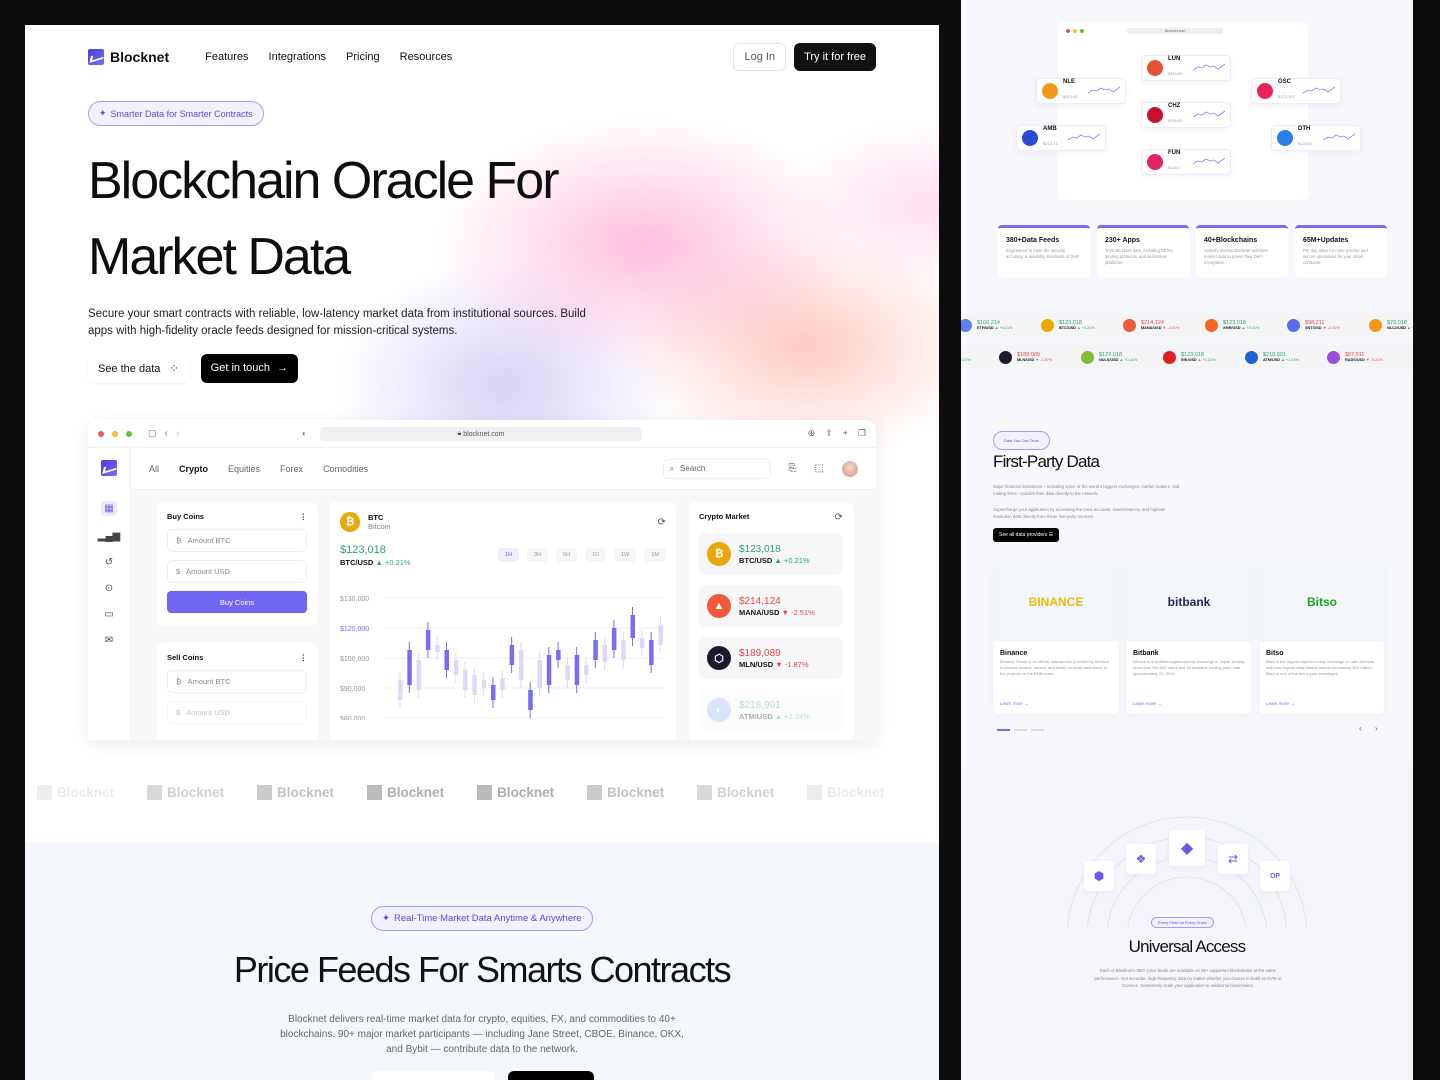 Image resolution: width=1440 pixels, height=1080 pixels. Describe the element at coordinates (1286, 96) in the screenshot. I see `token-price: $123,102` at that location.